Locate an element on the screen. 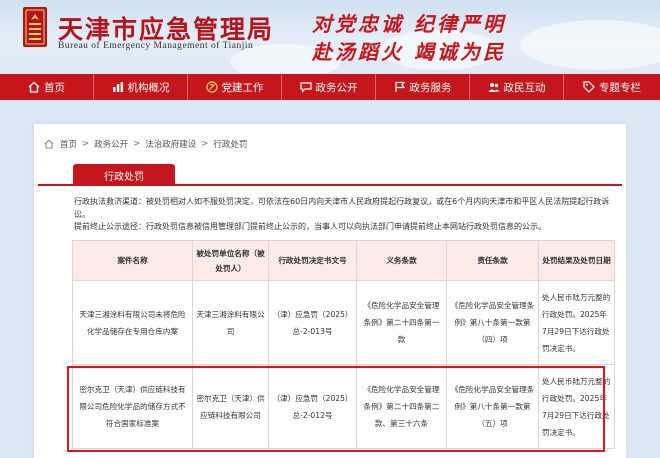  nav-item-label: 首页 is located at coordinates (54, 87).